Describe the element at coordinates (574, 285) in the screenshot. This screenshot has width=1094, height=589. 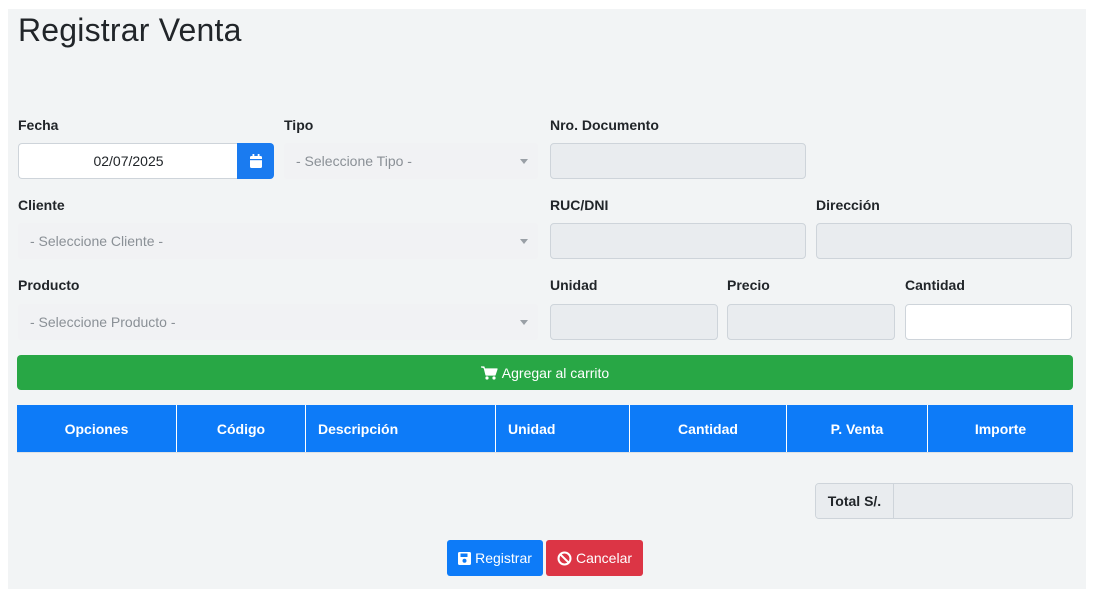
I see `unidad-label: Unidad` at that location.